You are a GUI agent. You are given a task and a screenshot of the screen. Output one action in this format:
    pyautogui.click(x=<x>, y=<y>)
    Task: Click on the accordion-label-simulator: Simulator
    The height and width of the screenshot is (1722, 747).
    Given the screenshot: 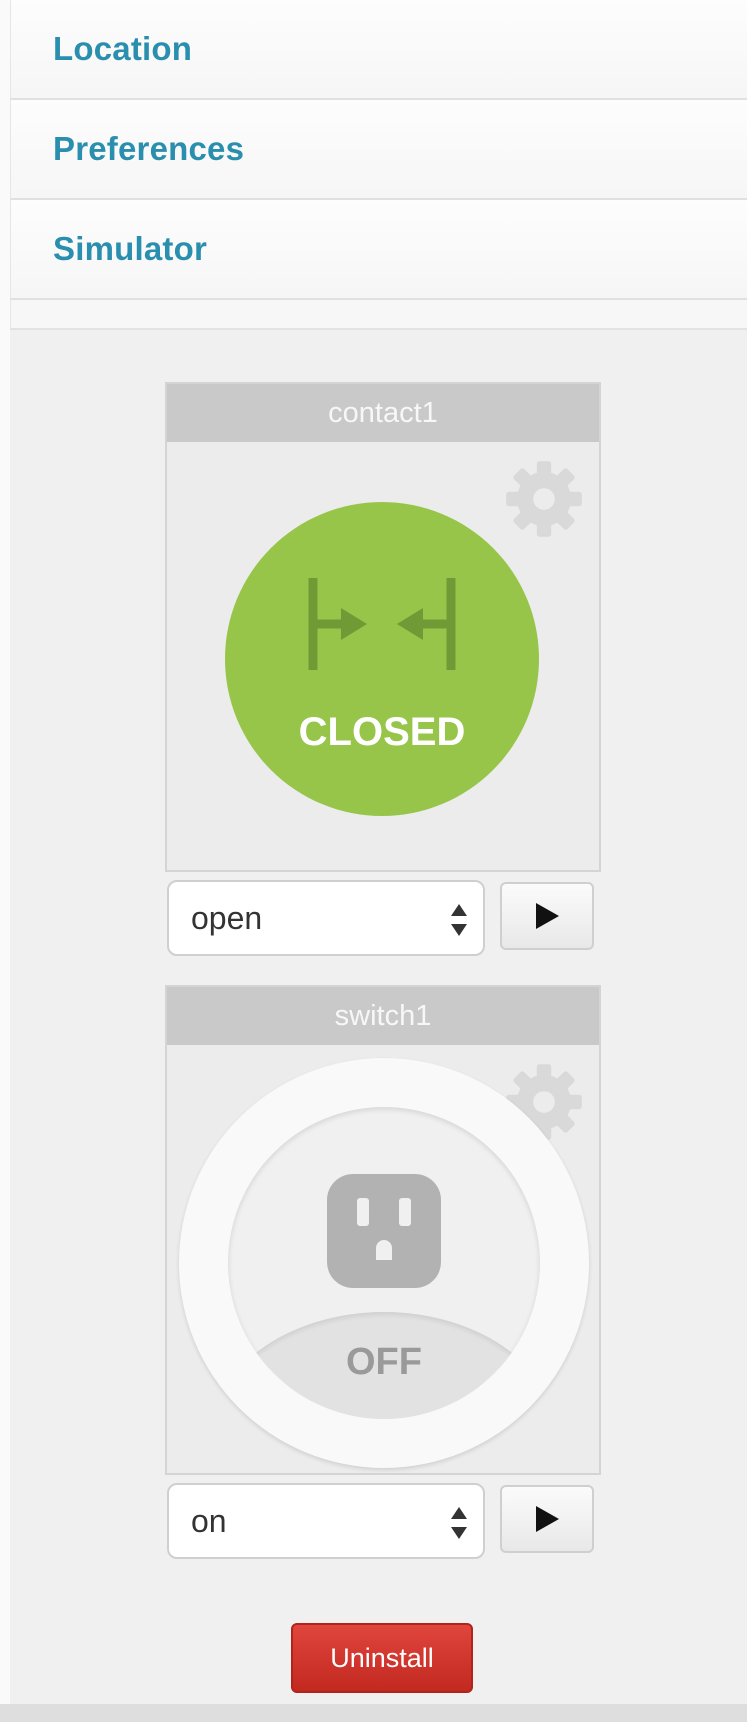 What is the action you would take?
    pyautogui.click(x=130, y=248)
    